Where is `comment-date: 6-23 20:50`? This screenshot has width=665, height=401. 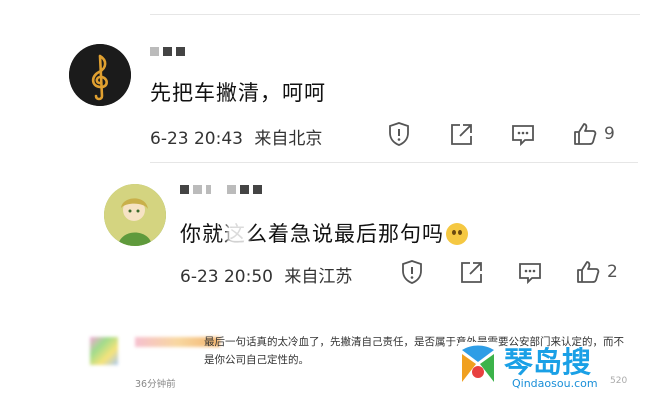 comment-date: 6-23 20:50 is located at coordinates (226, 277).